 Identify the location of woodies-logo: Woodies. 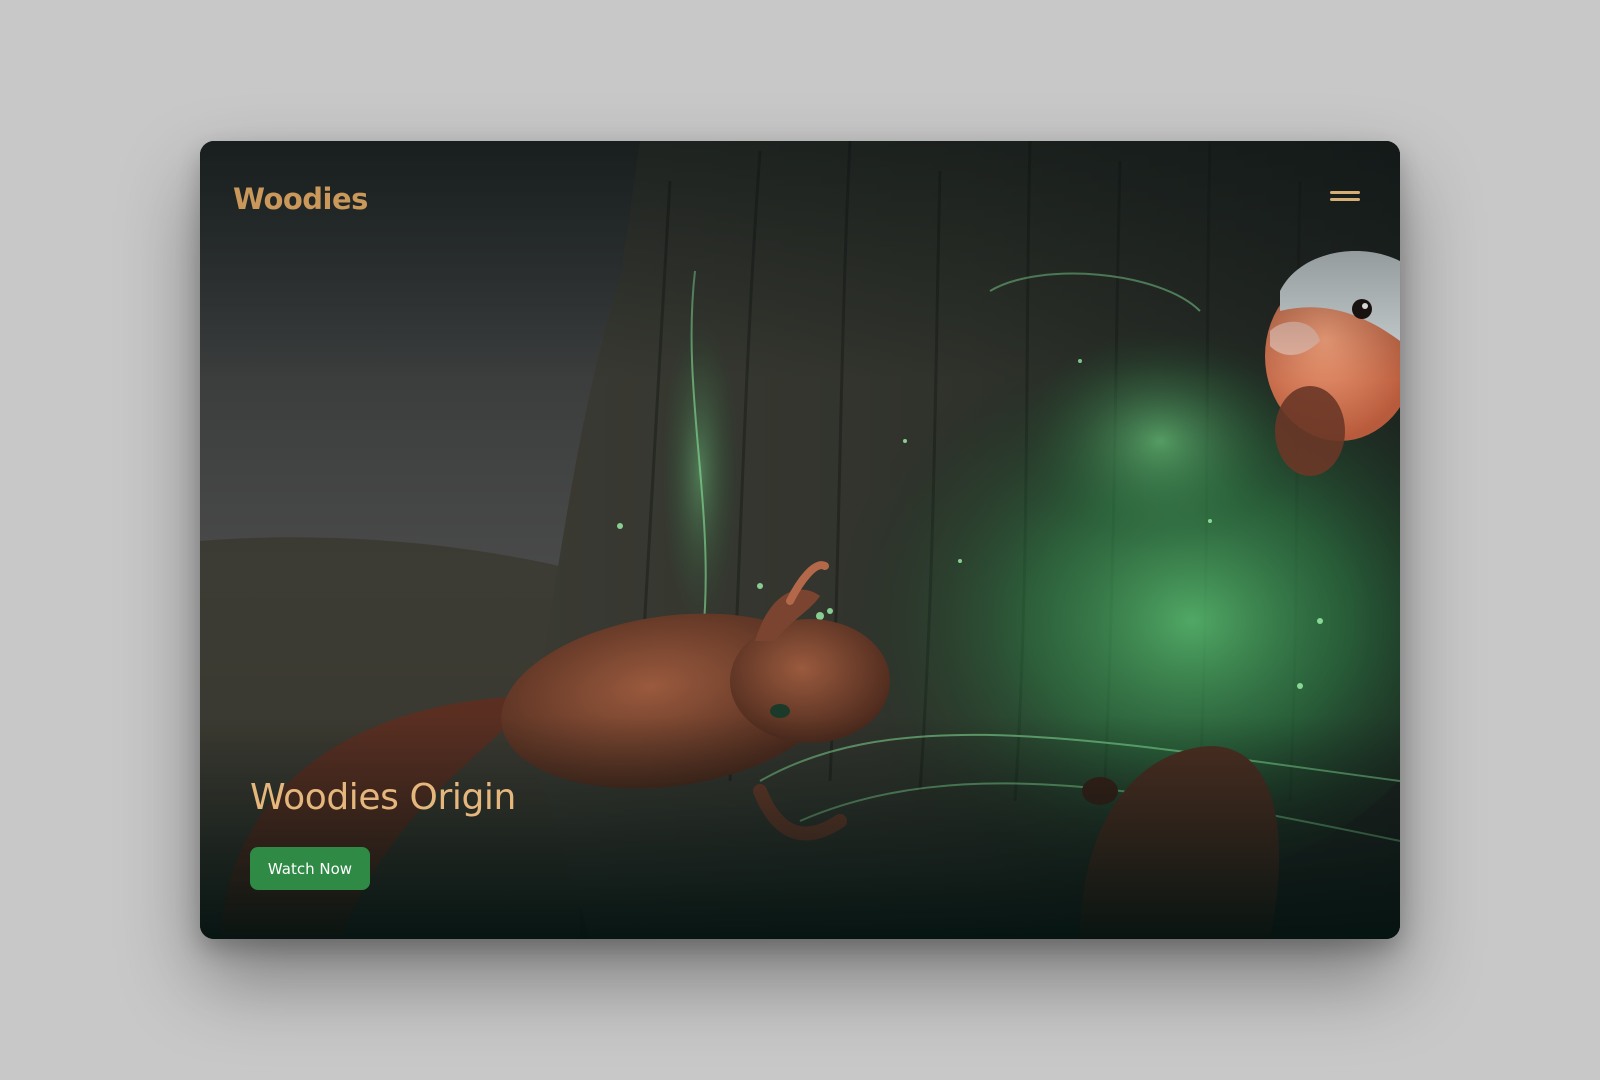
(300, 199).